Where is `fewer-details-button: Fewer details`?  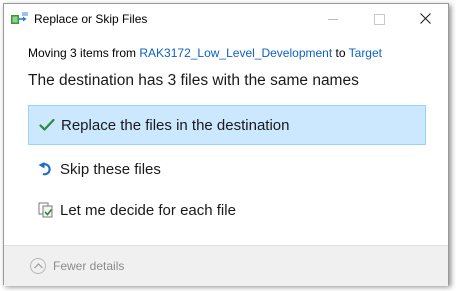
fewer-details-button: Fewer details is located at coordinates (77, 266).